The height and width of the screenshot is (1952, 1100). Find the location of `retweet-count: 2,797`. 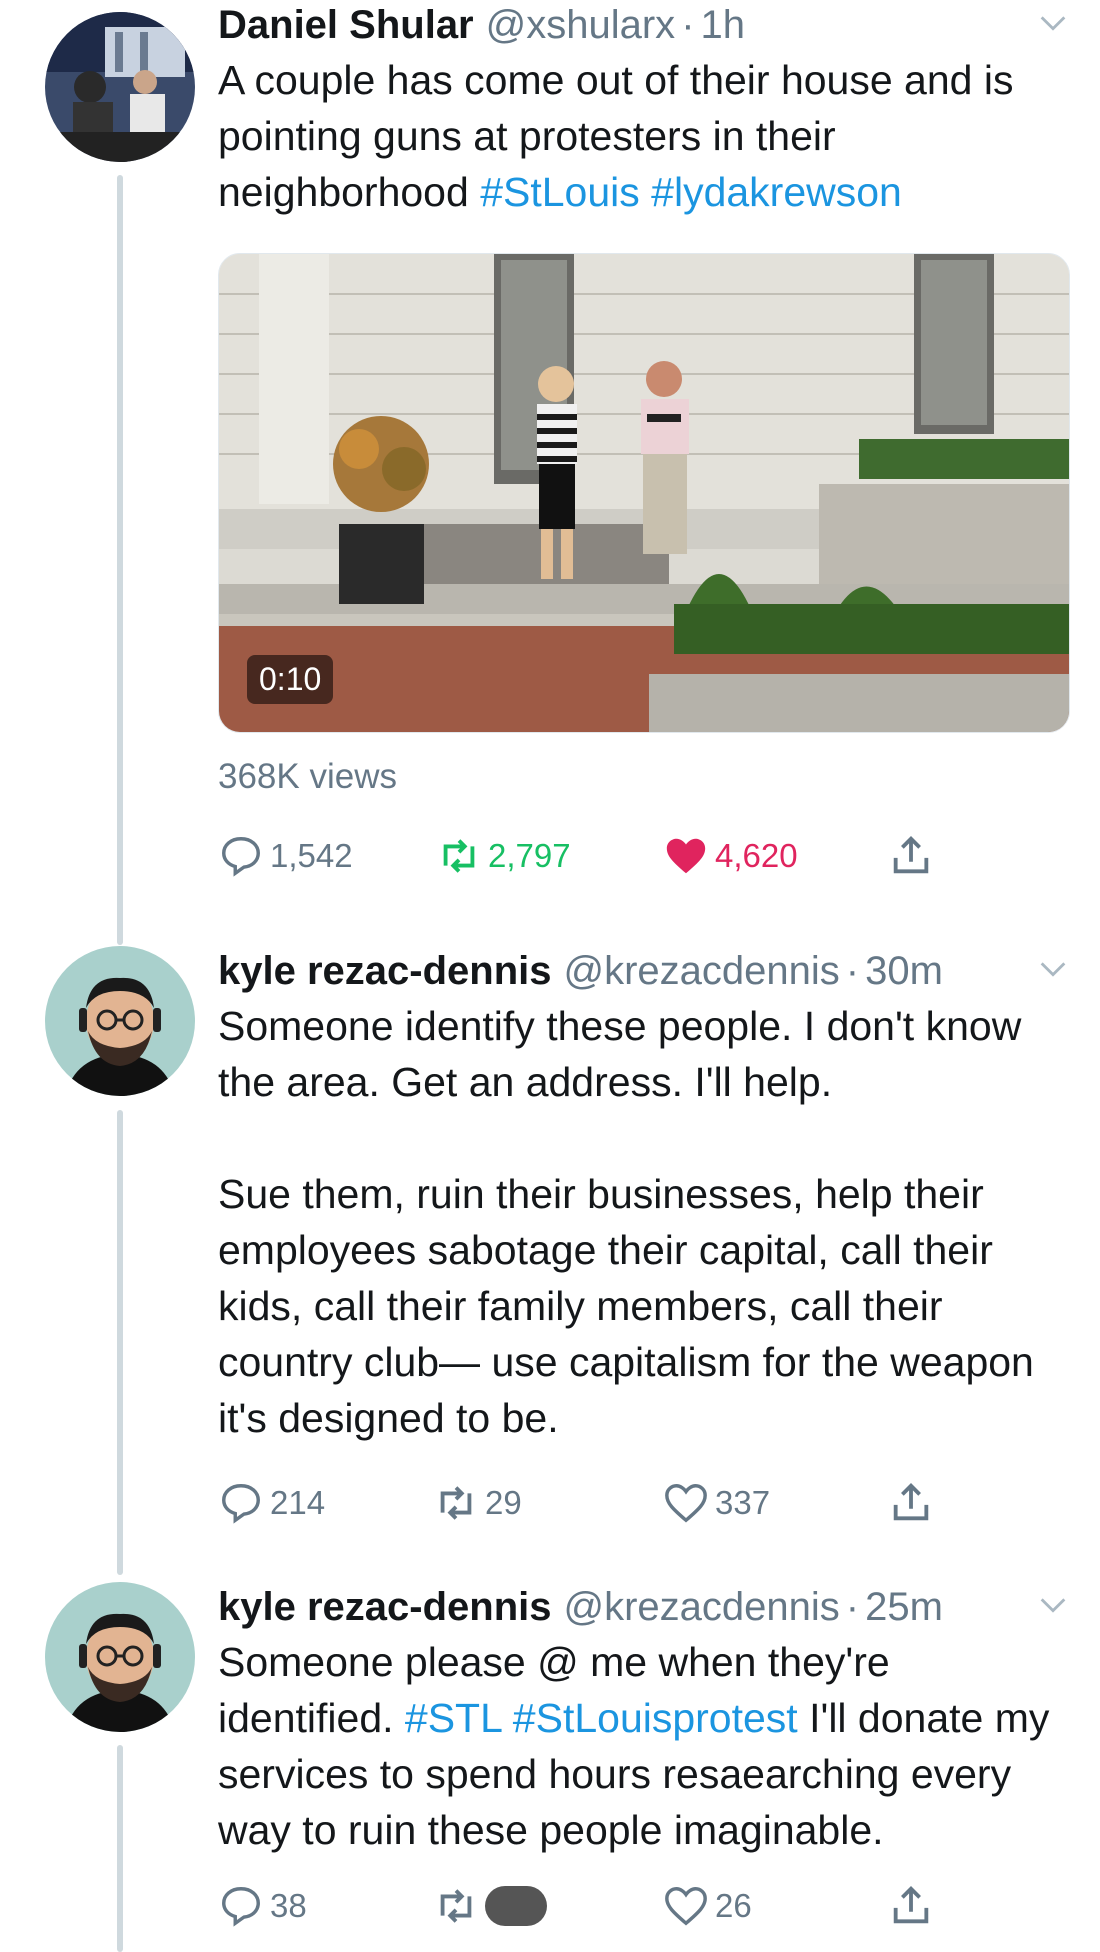

retweet-count: 2,797 is located at coordinates (529, 855).